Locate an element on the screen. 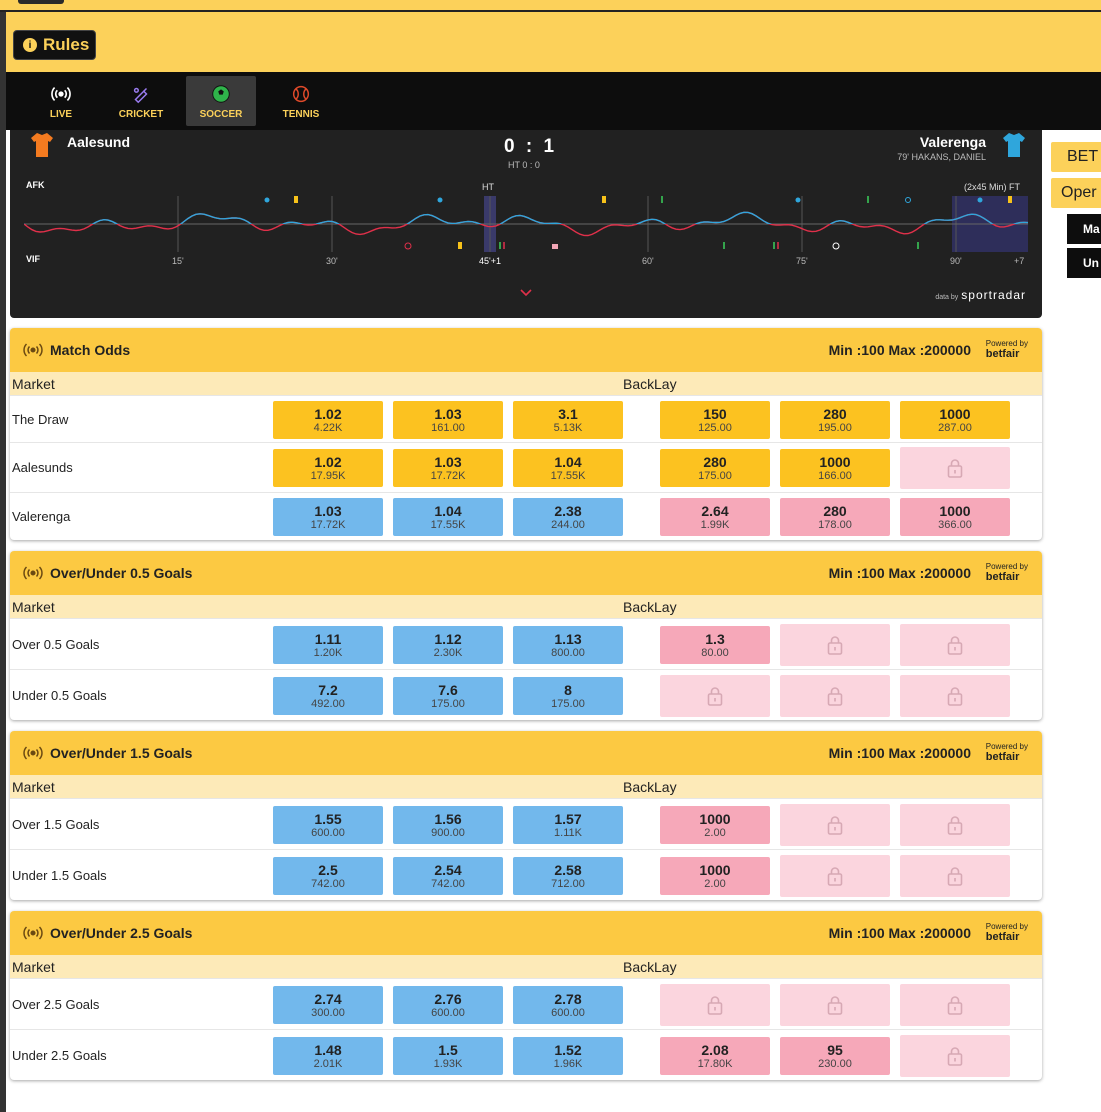  nav-cricket: CRICKET is located at coordinates (141, 101).